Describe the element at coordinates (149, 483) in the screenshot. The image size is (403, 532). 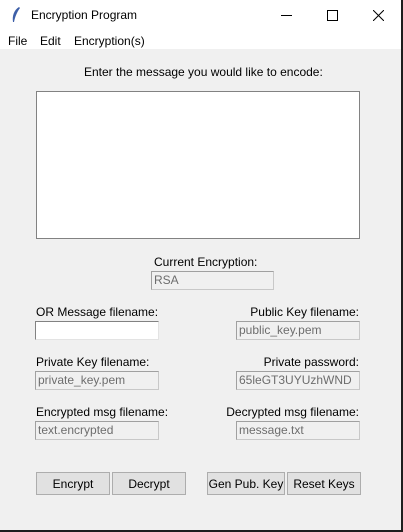
I see `decrypt-button: Decrypt` at that location.